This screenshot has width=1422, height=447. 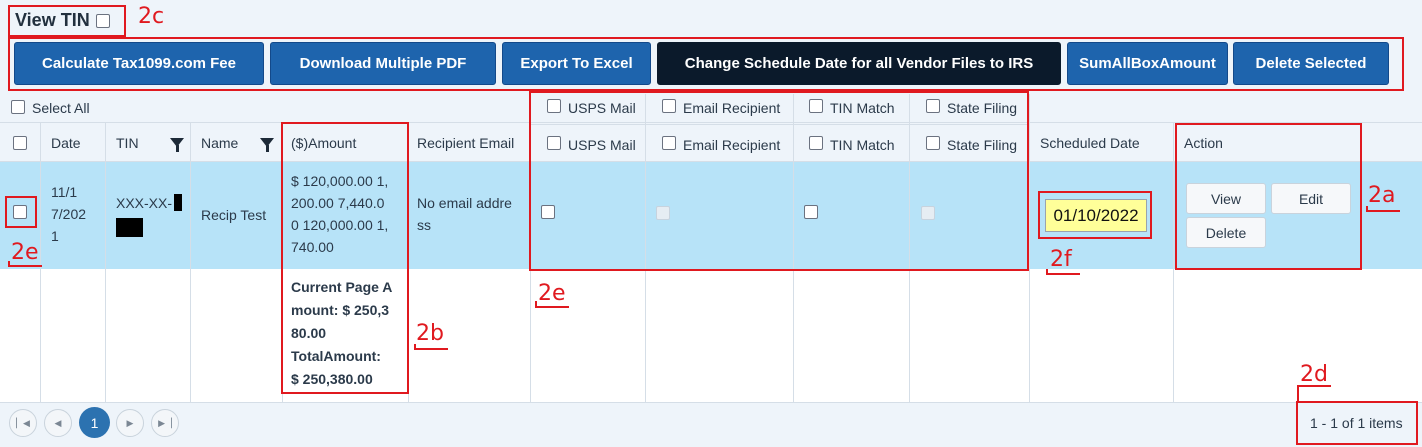 I want to click on annotation-label: 2b, so click(x=430, y=333).